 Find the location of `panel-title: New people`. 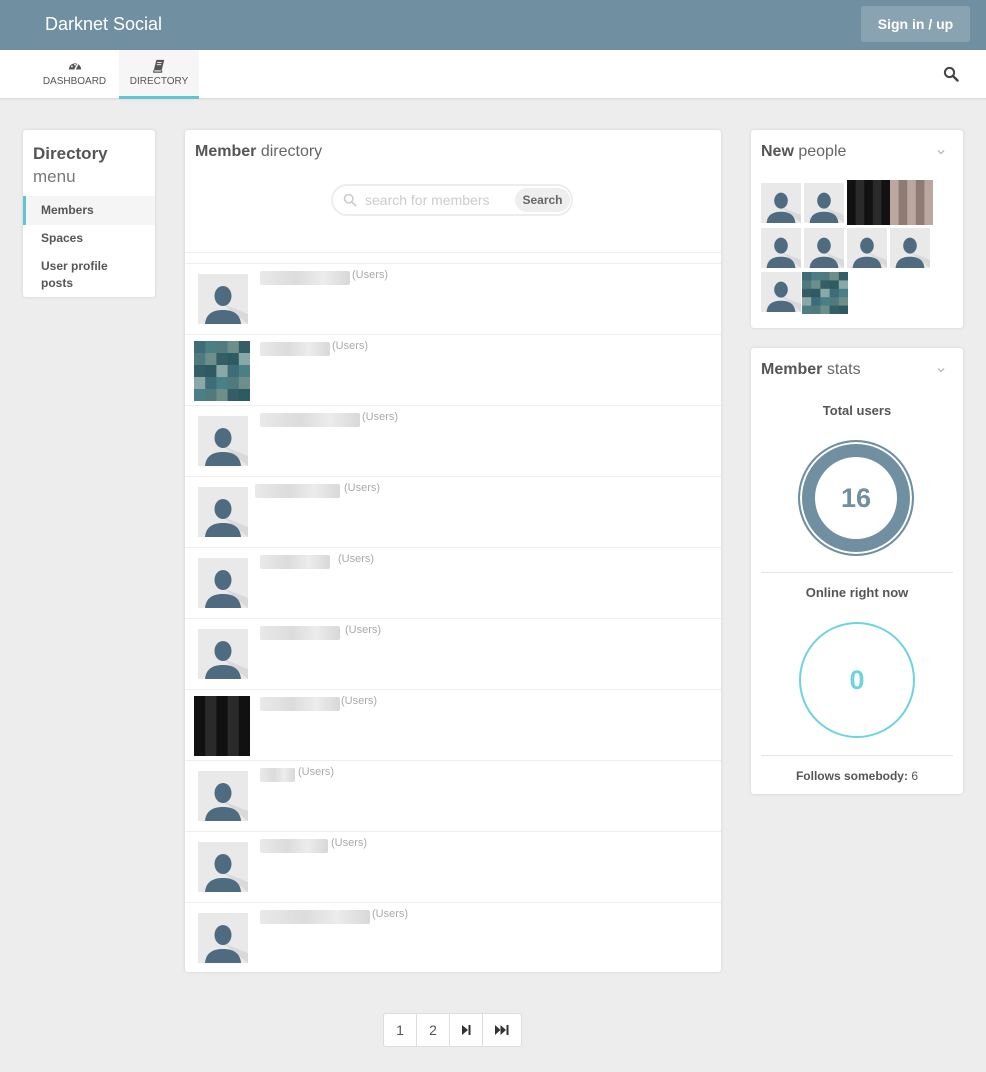

panel-title: New people is located at coordinates (803, 152).